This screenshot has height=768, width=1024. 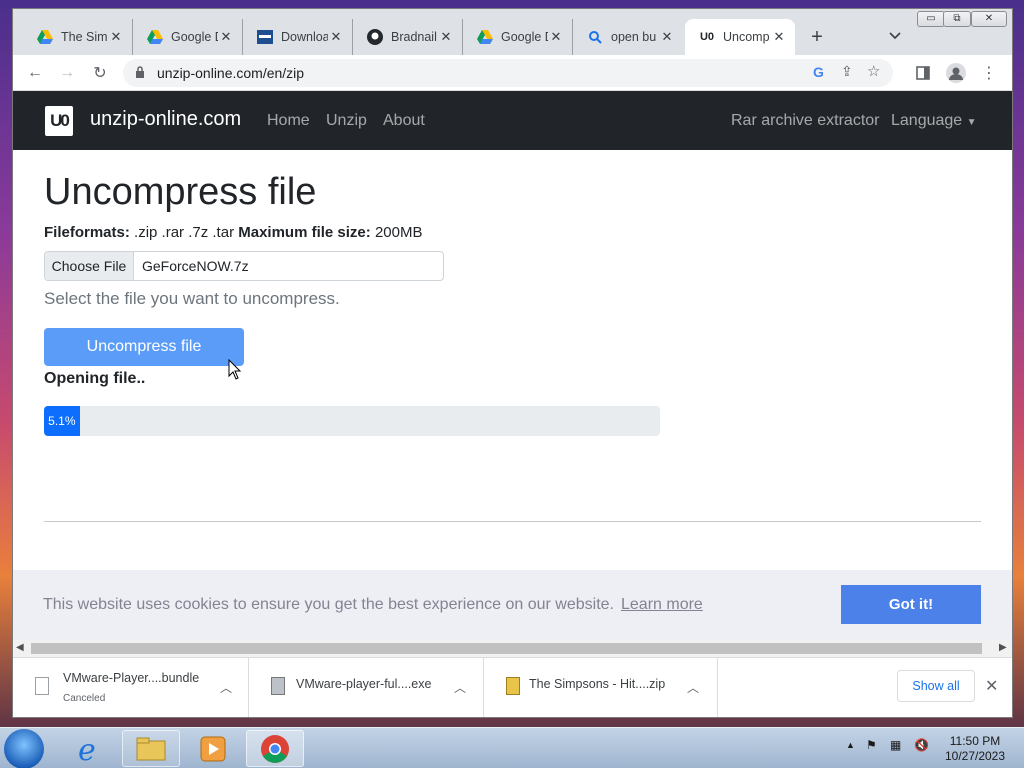 What do you see at coordinates (931, 19) in the screenshot?
I see `minimize-button: ▭` at bounding box center [931, 19].